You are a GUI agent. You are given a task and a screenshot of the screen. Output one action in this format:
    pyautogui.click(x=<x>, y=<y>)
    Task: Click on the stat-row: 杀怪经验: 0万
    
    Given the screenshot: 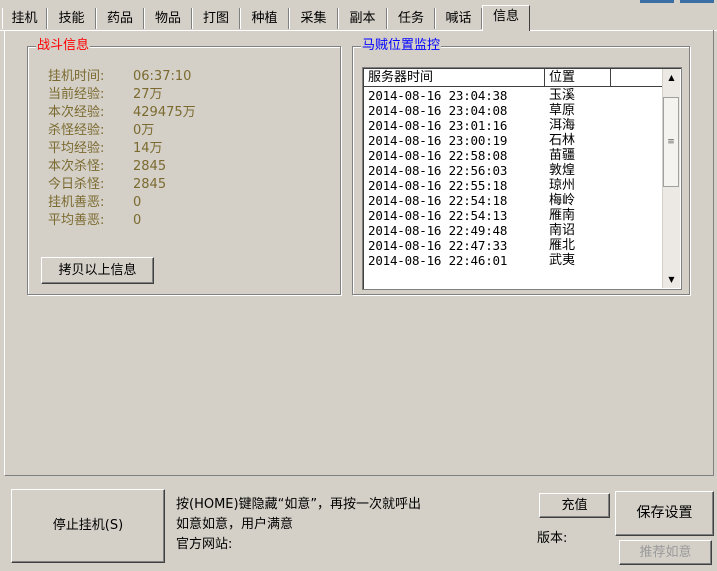 What is the action you would take?
    pyautogui.click(x=101, y=131)
    